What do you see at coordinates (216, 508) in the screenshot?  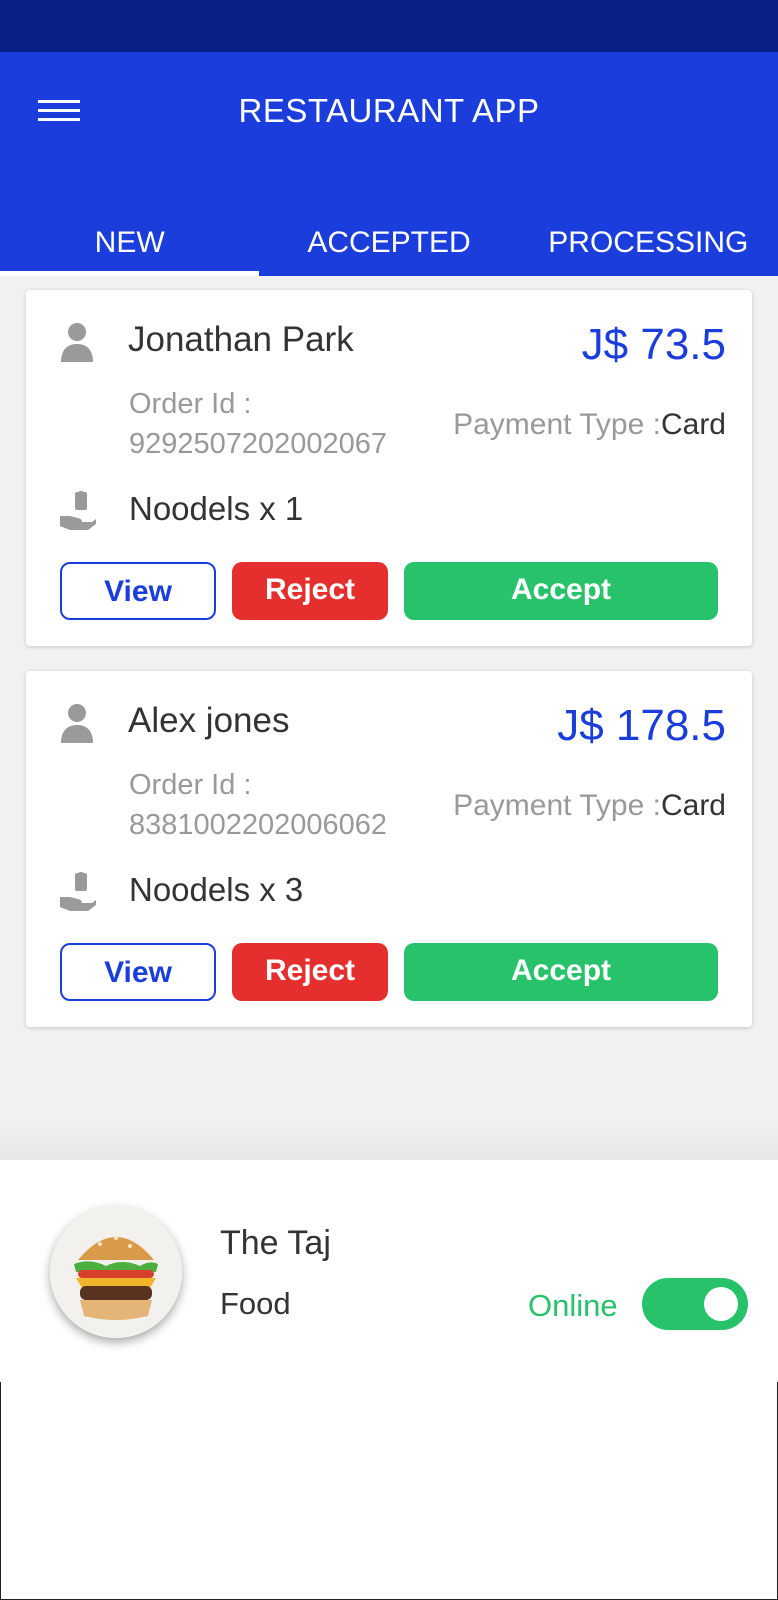 I see `order-item: Noodels x 1` at bounding box center [216, 508].